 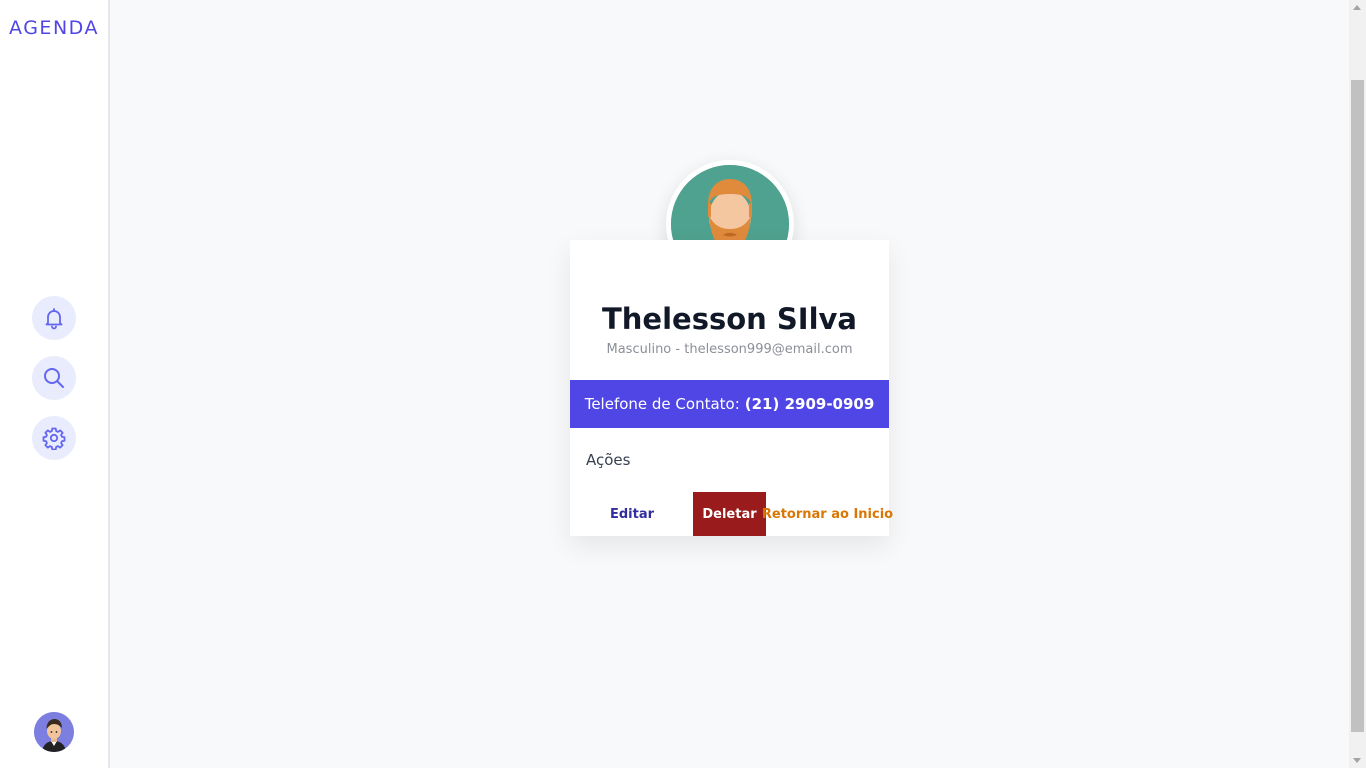 I want to click on contact-gender: Masculino, so click(x=639, y=349).